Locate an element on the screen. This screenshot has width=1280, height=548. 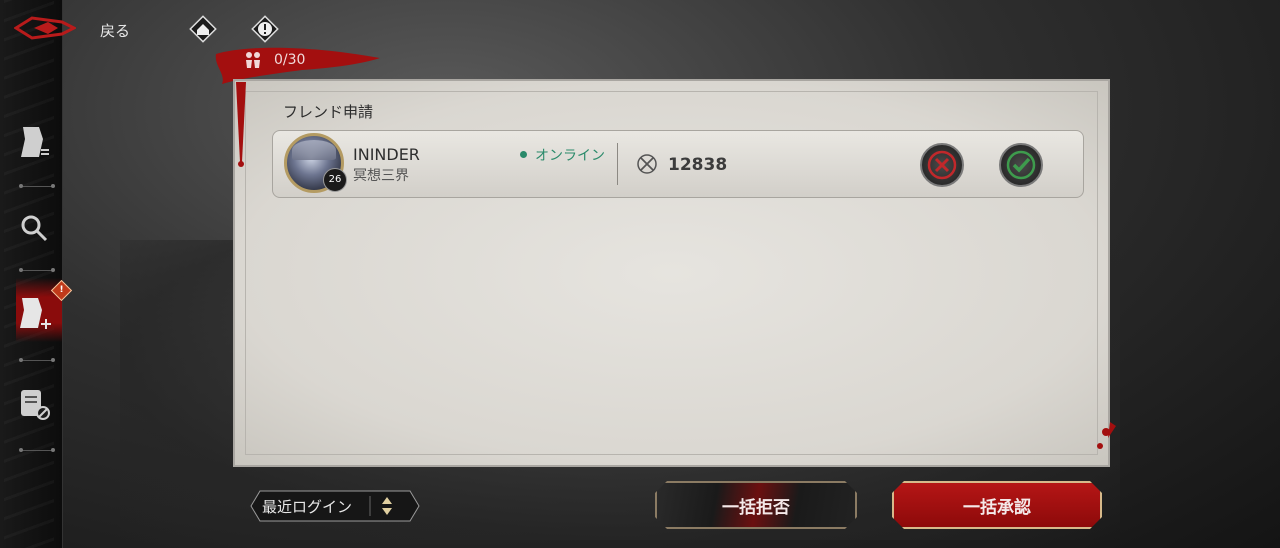
accept-icon is located at coordinates (1021, 165).